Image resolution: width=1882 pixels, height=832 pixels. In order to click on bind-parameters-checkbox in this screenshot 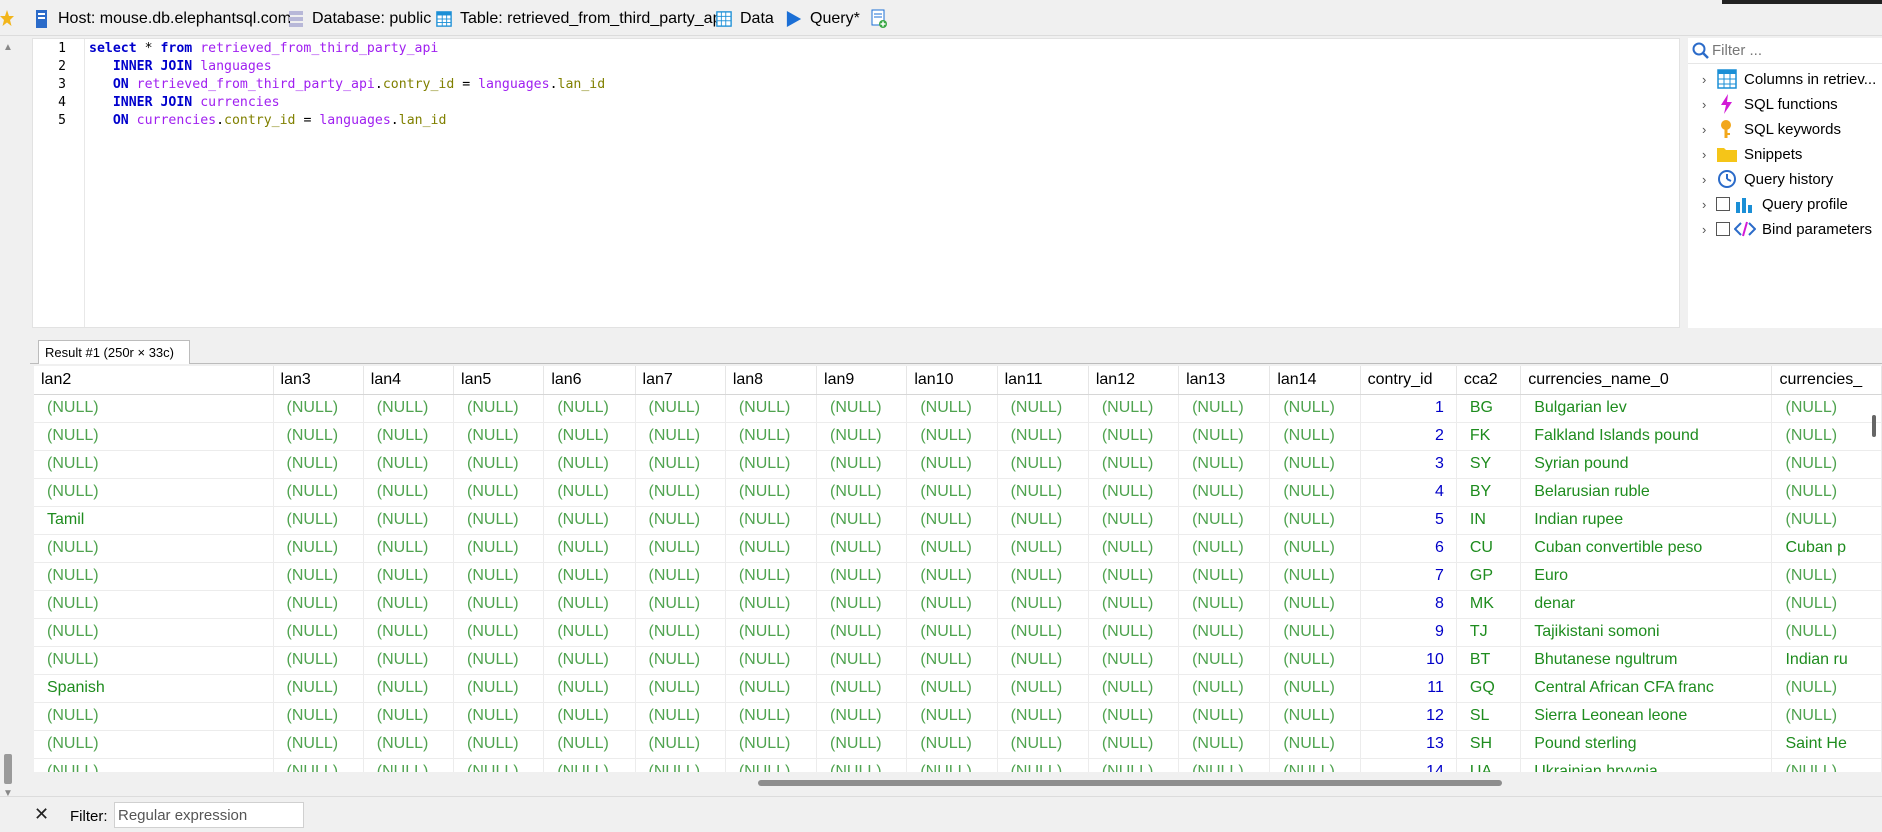, I will do `click(1723, 229)`.